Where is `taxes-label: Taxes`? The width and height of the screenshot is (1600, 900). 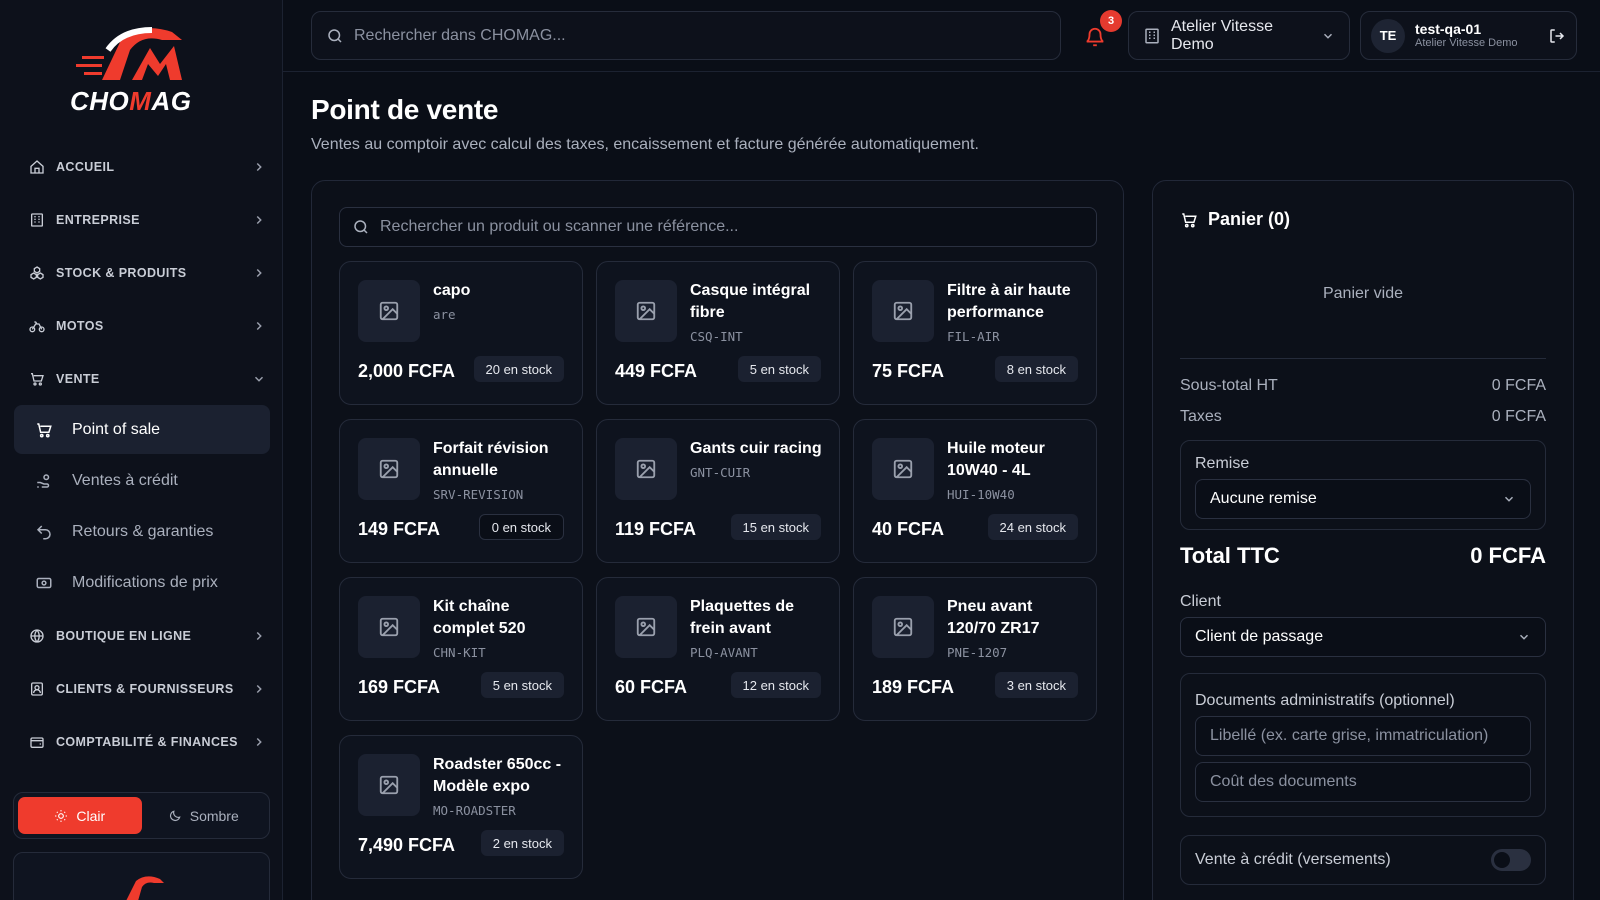 taxes-label: Taxes is located at coordinates (1201, 416).